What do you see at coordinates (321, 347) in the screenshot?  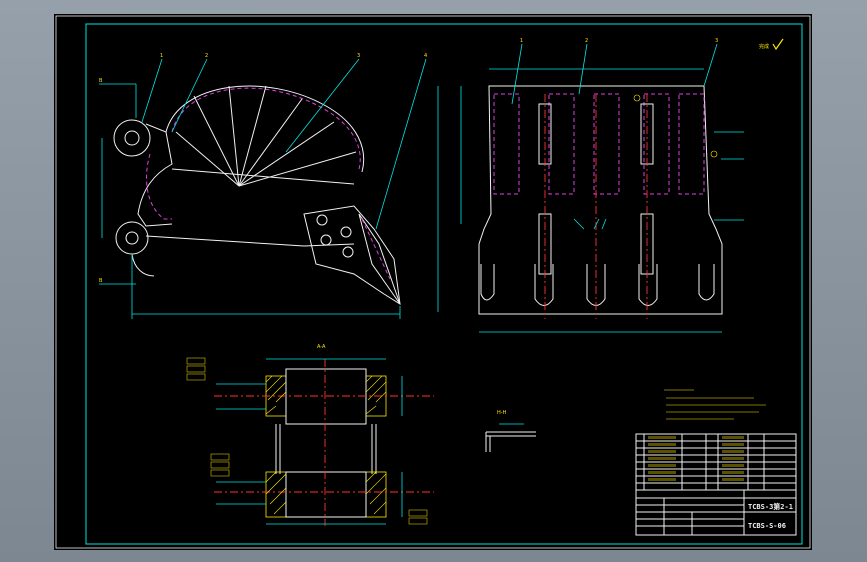 I see `section-label: A-A` at bounding box center [321, 347].